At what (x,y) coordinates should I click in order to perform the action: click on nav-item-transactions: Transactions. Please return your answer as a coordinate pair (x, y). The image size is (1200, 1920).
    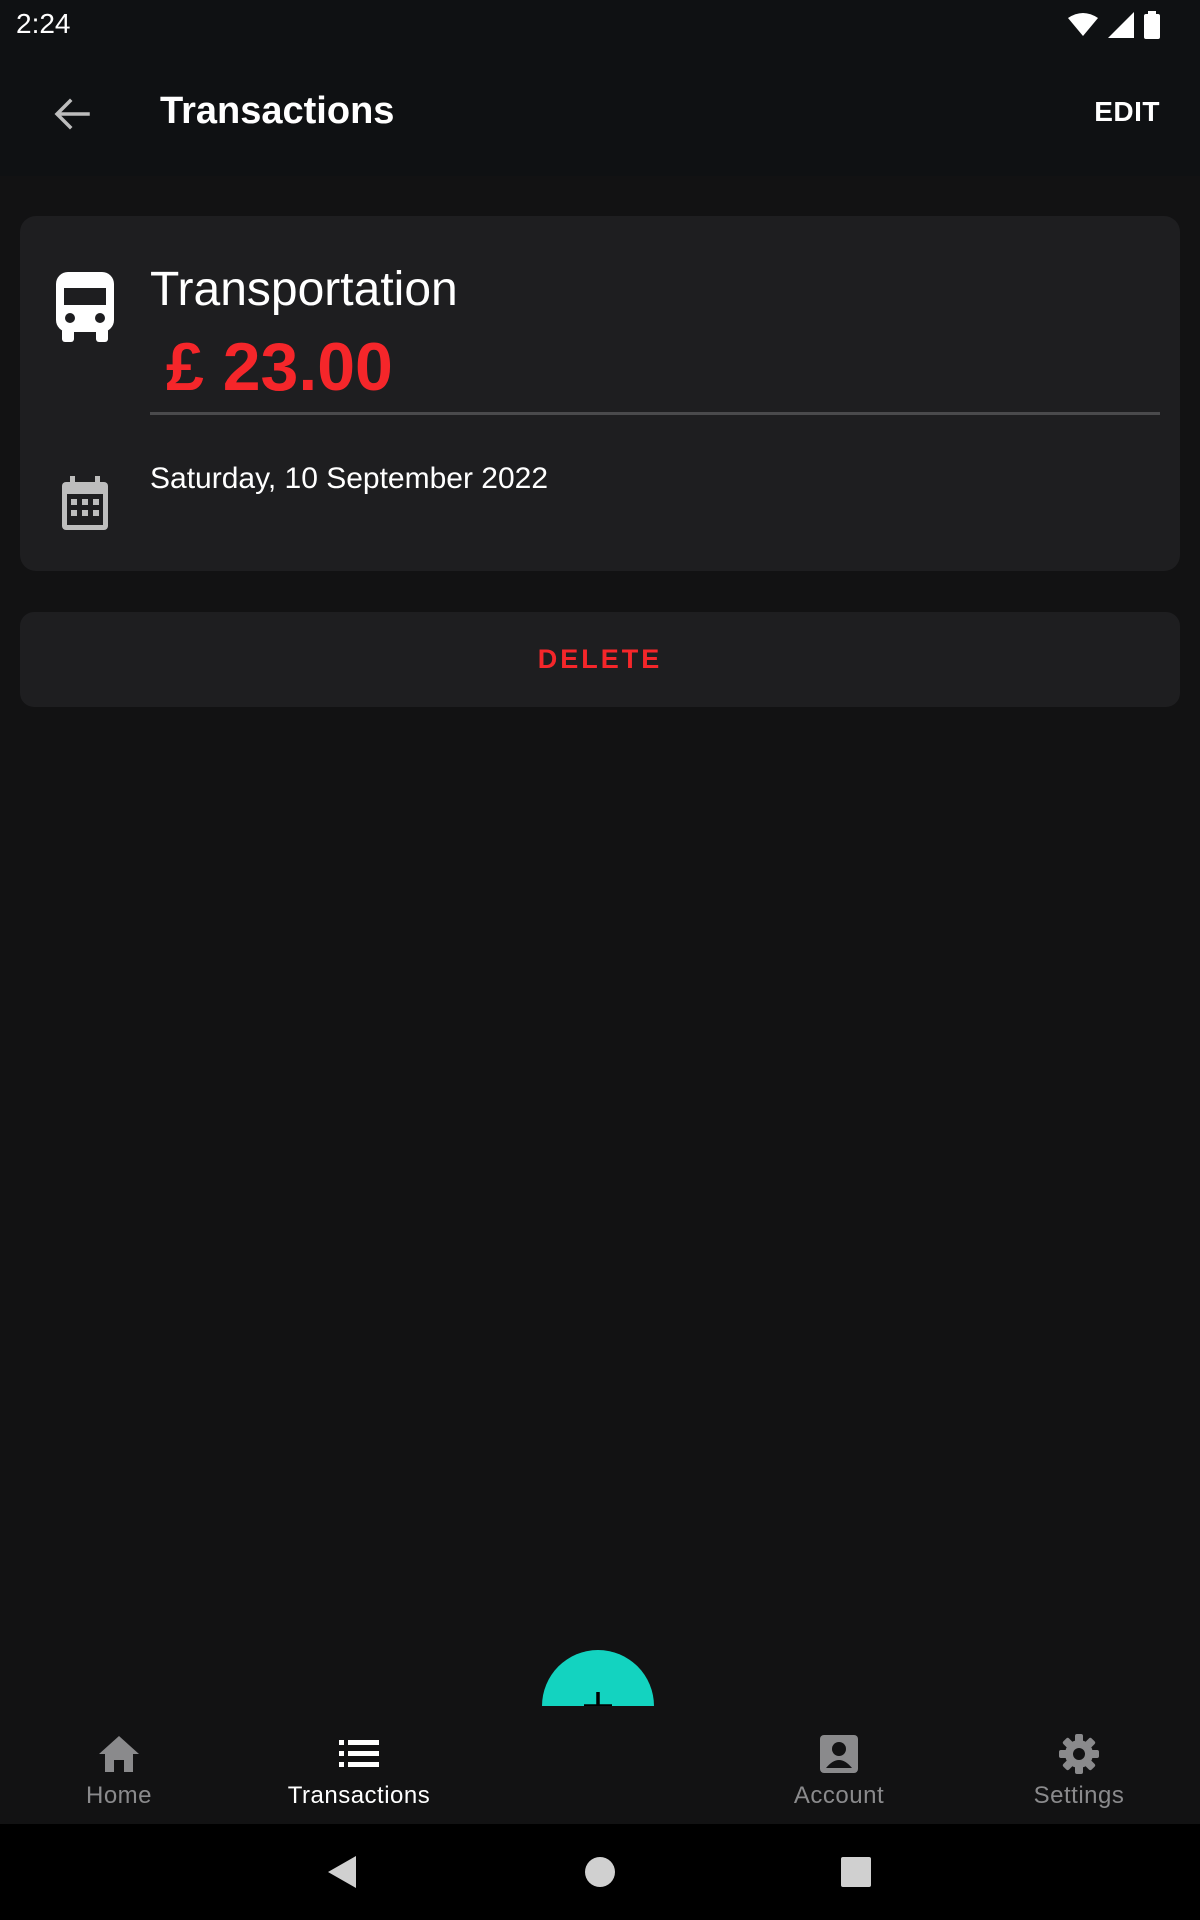
    Looking at the image, I should click on (359, 1765).